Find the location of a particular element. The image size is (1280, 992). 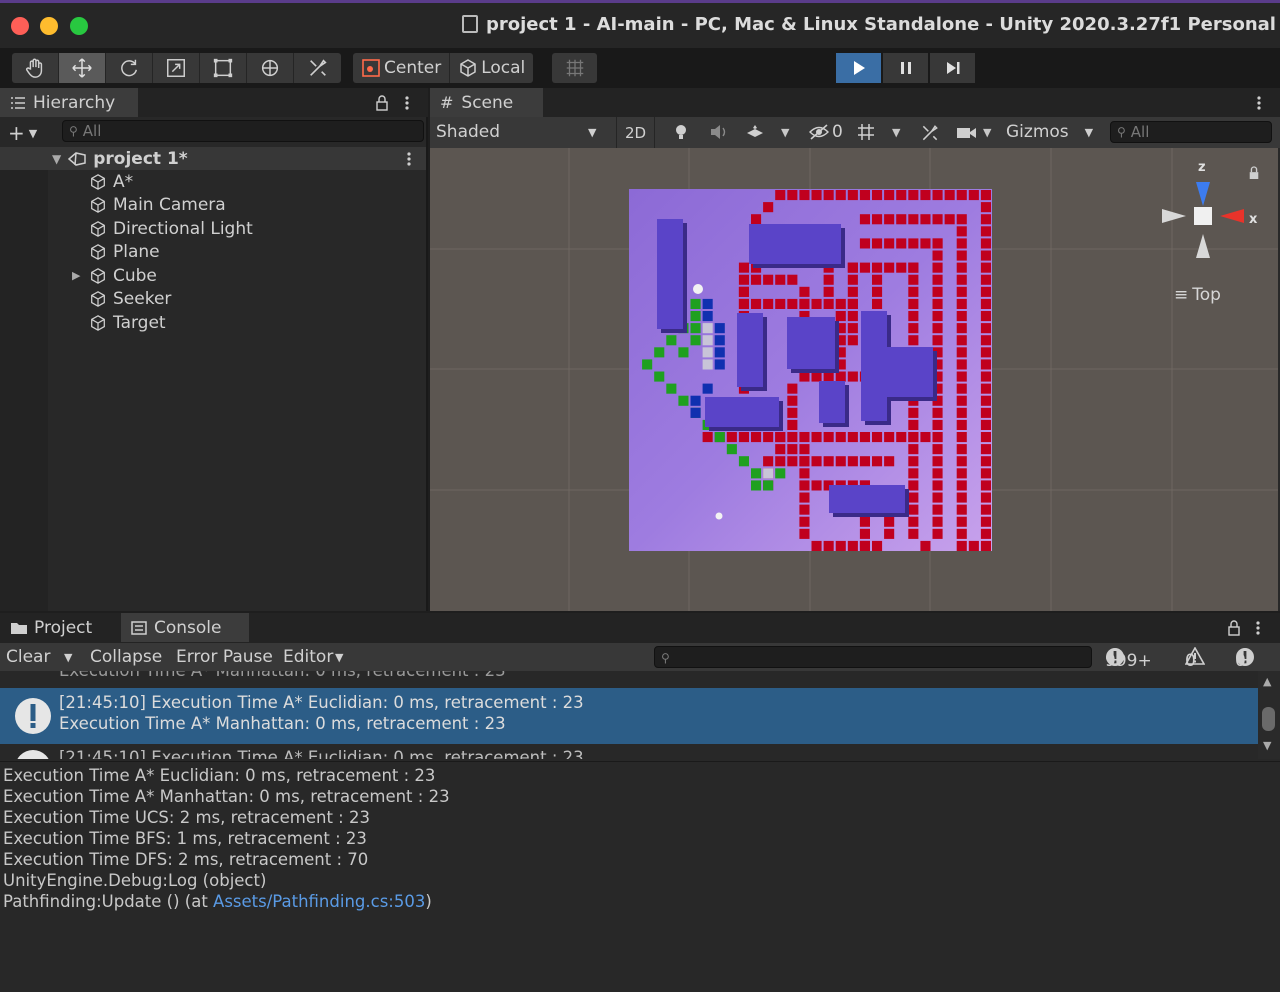

hierarchy-item: Directional Light is located at coordinates (213, 228).